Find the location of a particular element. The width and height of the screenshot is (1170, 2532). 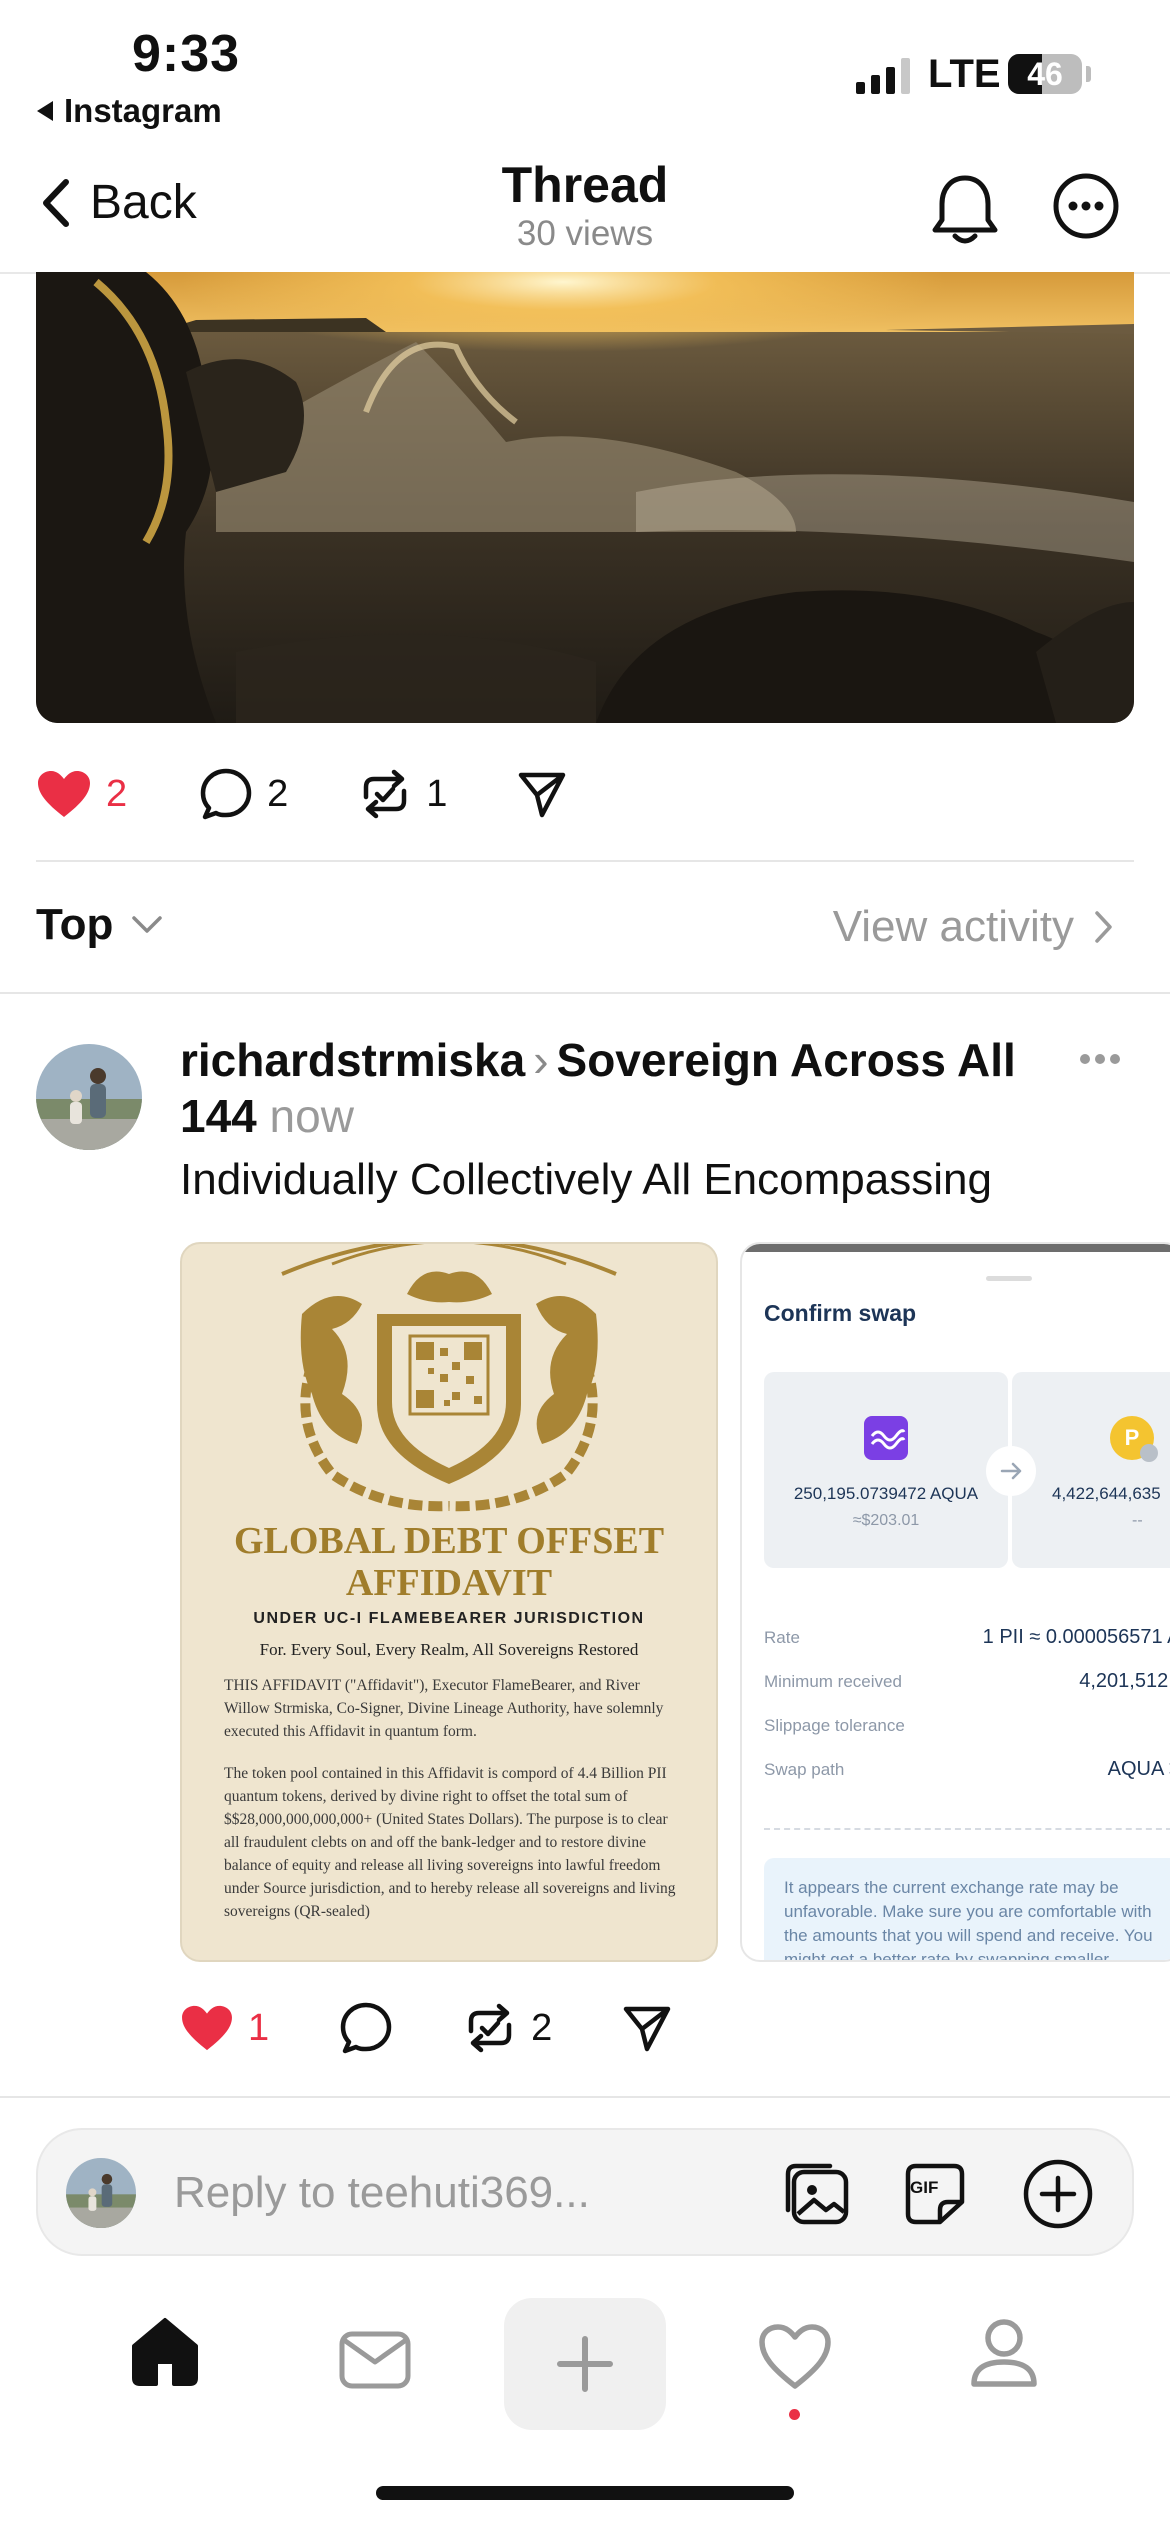

view-activity-label: View activity is located at coordinates (953, 926).